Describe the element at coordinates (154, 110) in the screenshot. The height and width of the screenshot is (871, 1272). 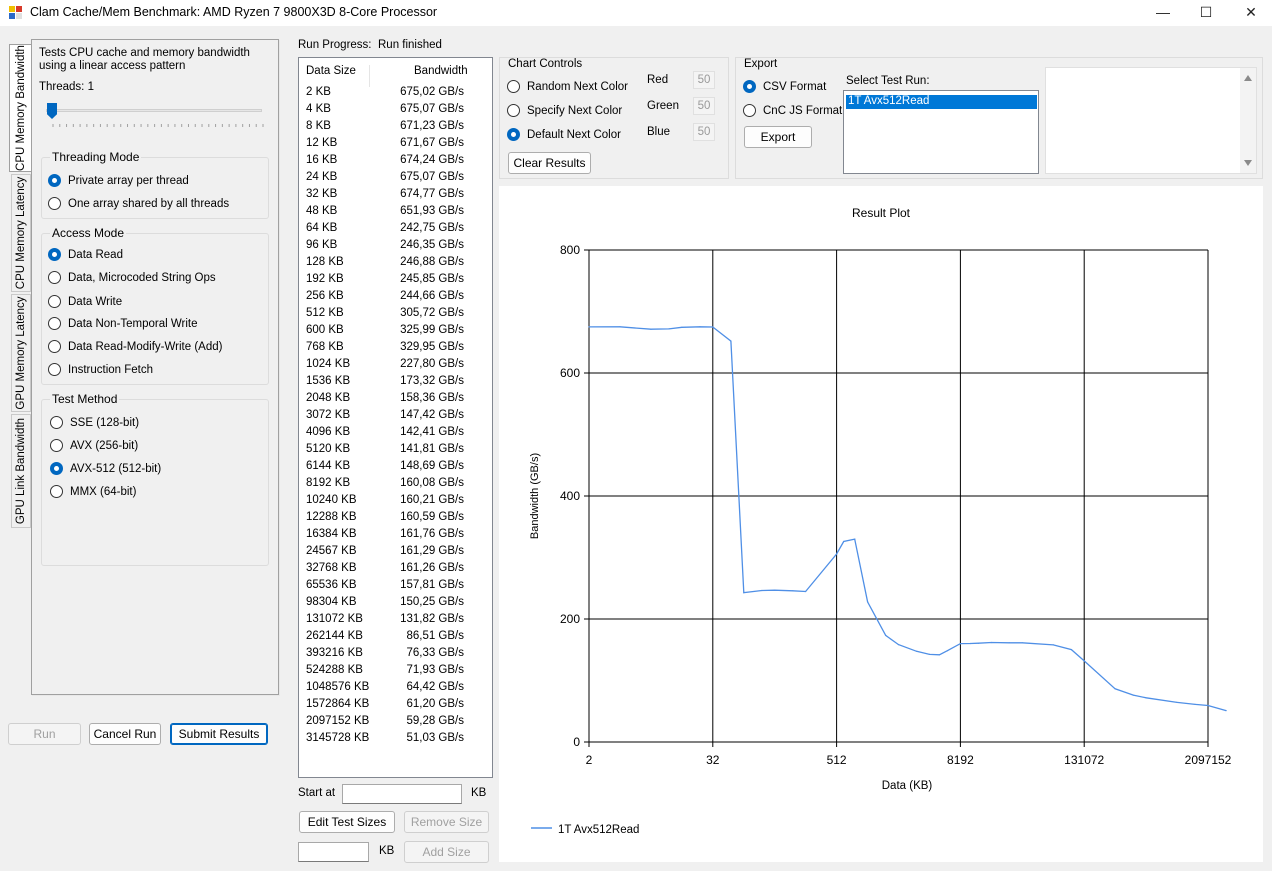
I see `threads-slider` at that location.